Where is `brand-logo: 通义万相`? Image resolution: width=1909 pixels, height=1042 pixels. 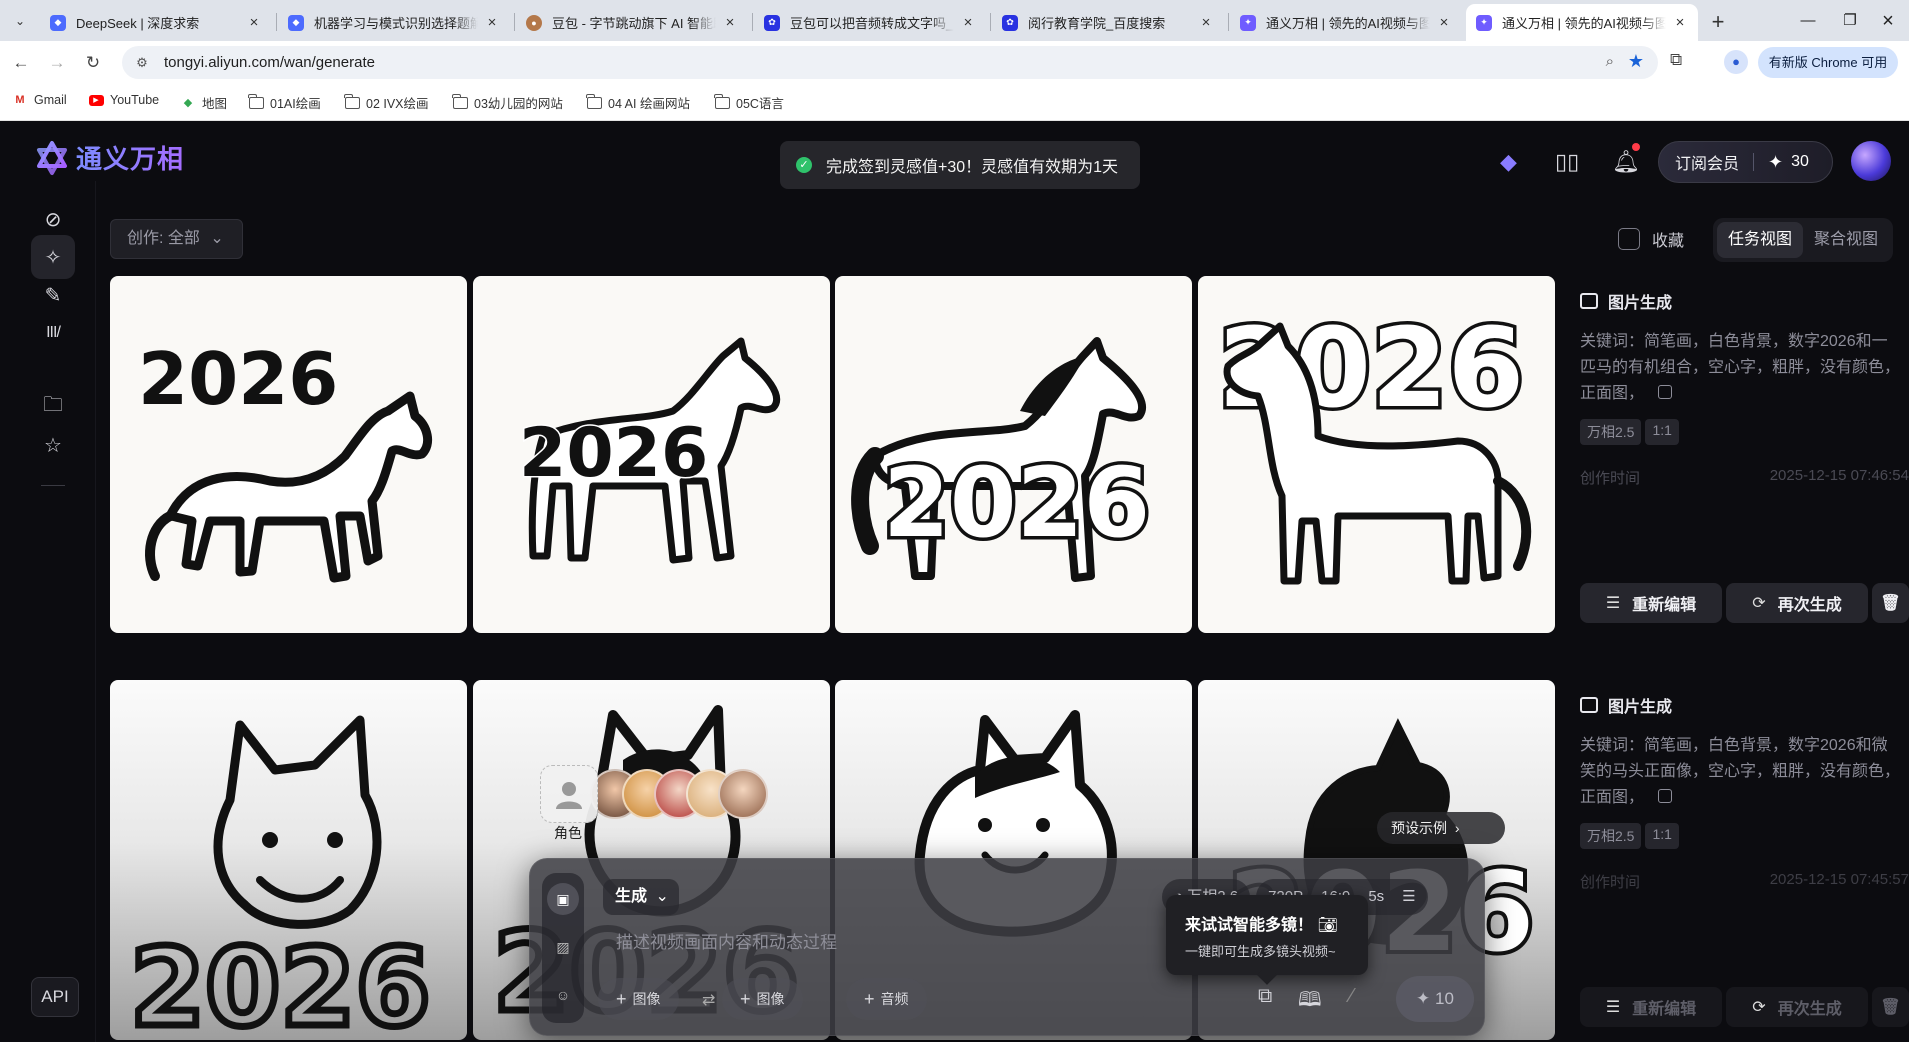
brand-logo: 通义万相 is located at coordinates (109, 157).